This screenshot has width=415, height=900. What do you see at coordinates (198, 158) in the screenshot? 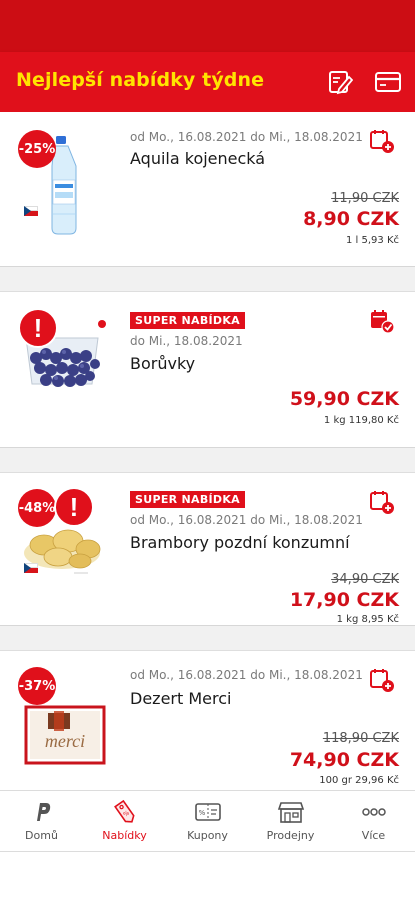
I see `product-name: Aquila kojenecká` at bounding box center [198, 158].